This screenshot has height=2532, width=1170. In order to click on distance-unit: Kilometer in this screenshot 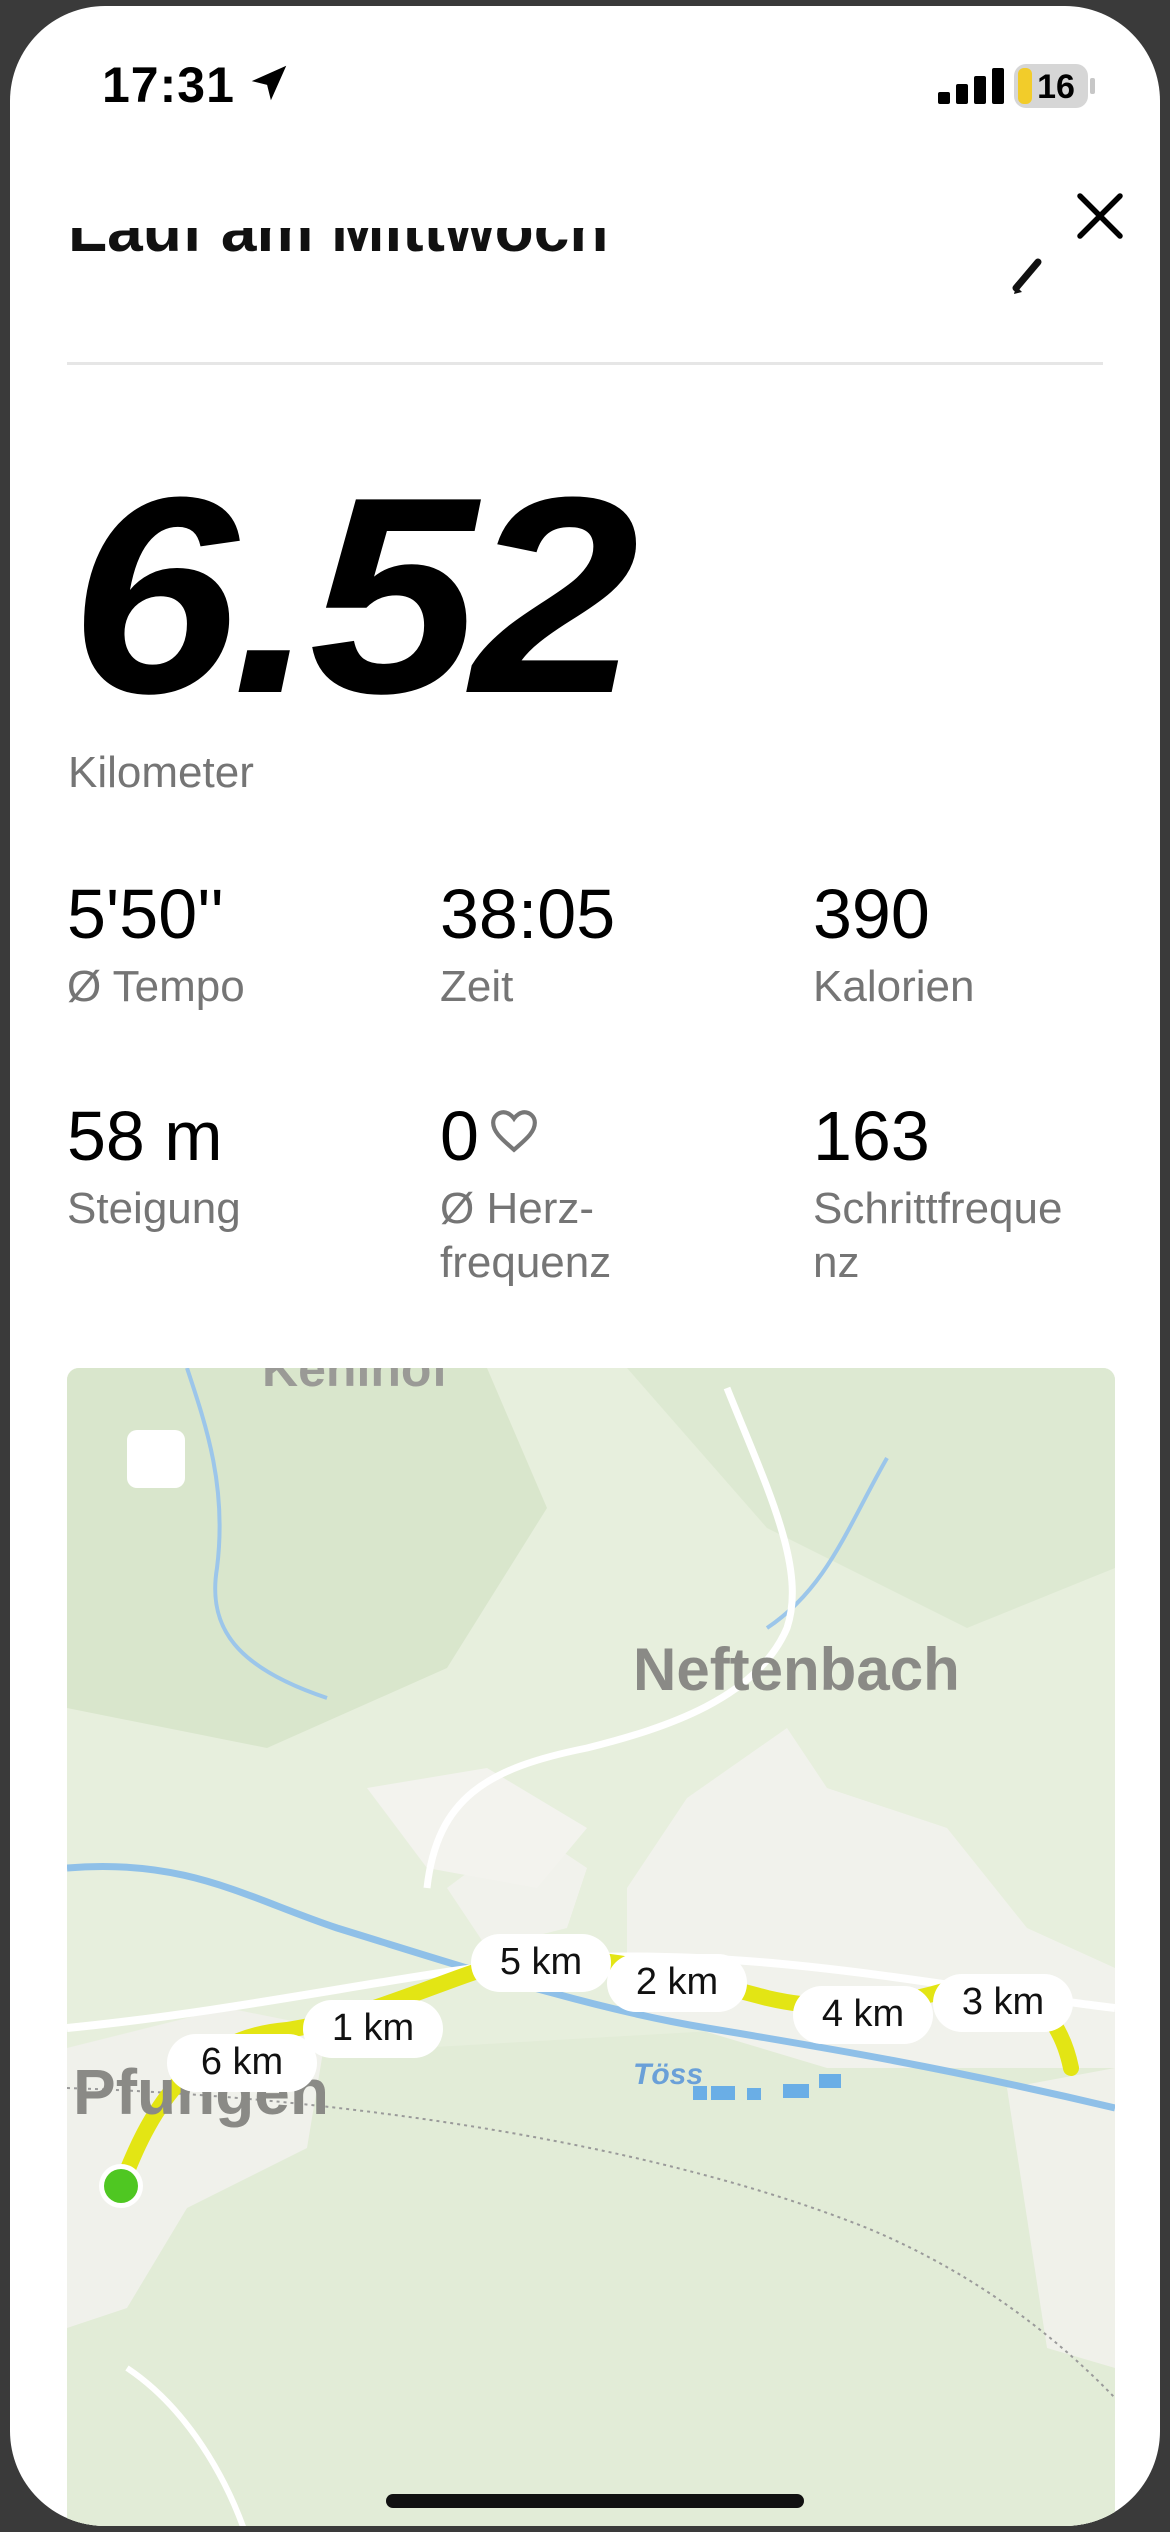, I will do `click(161, 772)`.